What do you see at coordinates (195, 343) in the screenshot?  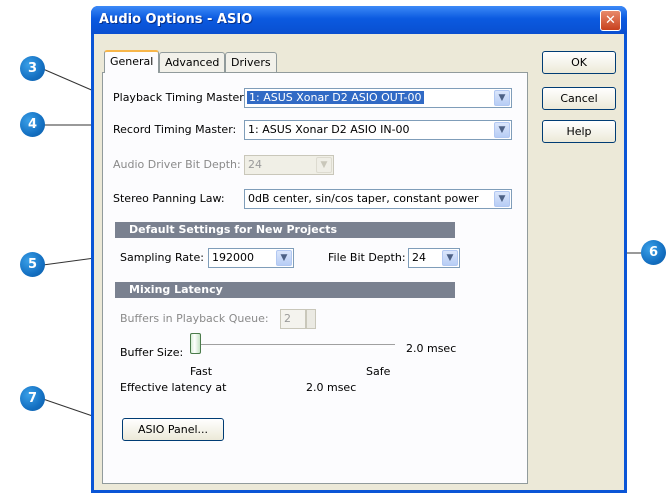 I see `buffer-size-thumb` at bounding box center [195, 343].